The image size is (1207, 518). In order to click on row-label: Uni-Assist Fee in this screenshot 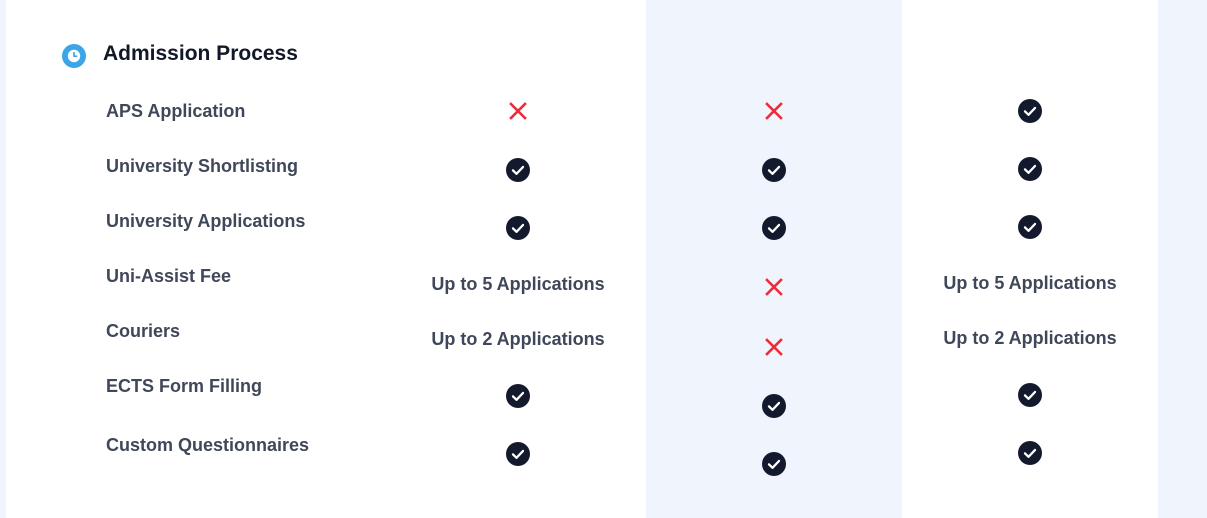, I will do `click(169, 276)`.